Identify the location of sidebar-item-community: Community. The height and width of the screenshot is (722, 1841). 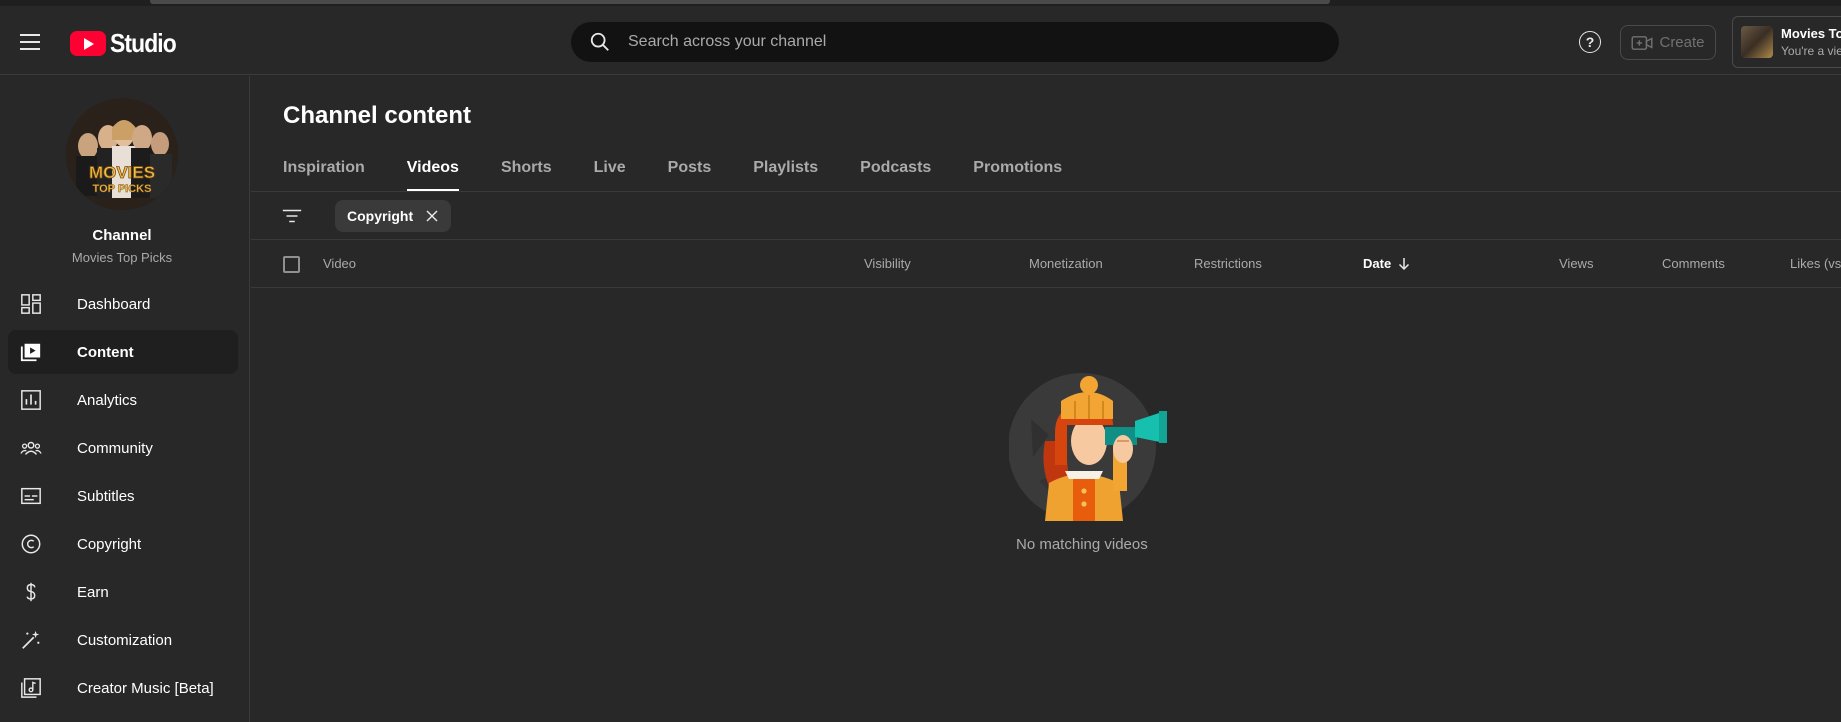
(123, 448).